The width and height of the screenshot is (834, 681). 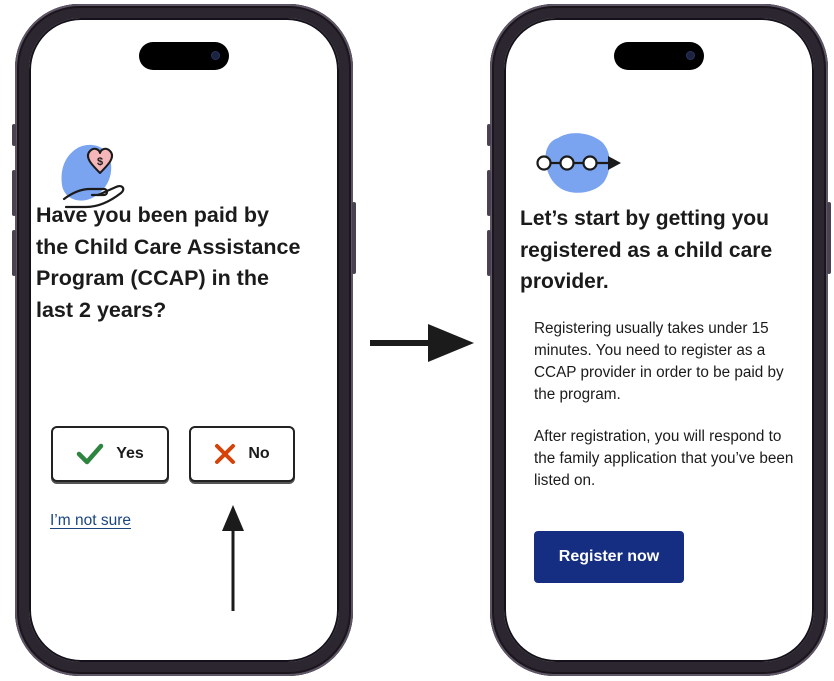 I want to click on arrow-right-icon, so click(x=422, y=343).